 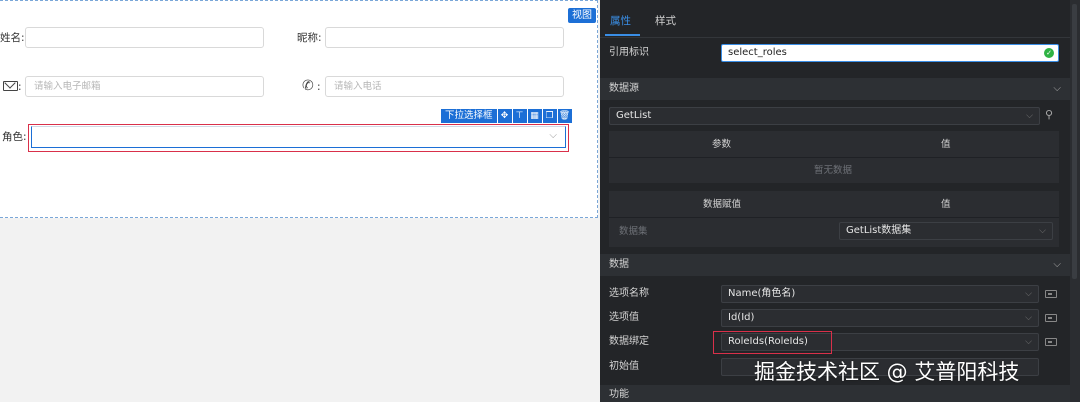 I want to click on assign-row-value: GetList数据集, so click(x=879, y=230).